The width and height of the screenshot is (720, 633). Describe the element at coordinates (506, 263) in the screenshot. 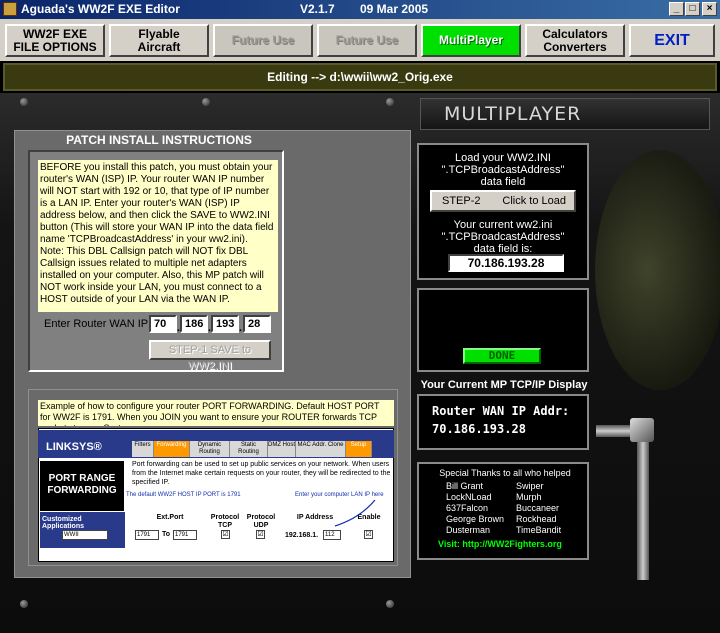

I see `current-ini-ip-field: 70.186.193.28` at that location.